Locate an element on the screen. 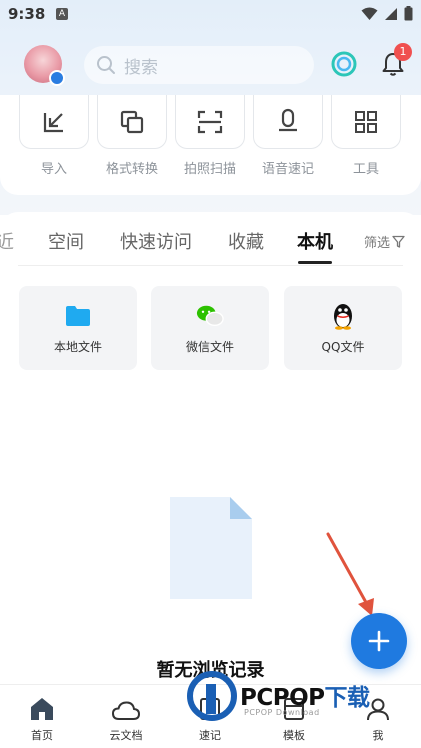 The width and height of the screenshot is (421, 748). tab-recent: 近 is located at coordinates (7, 241).